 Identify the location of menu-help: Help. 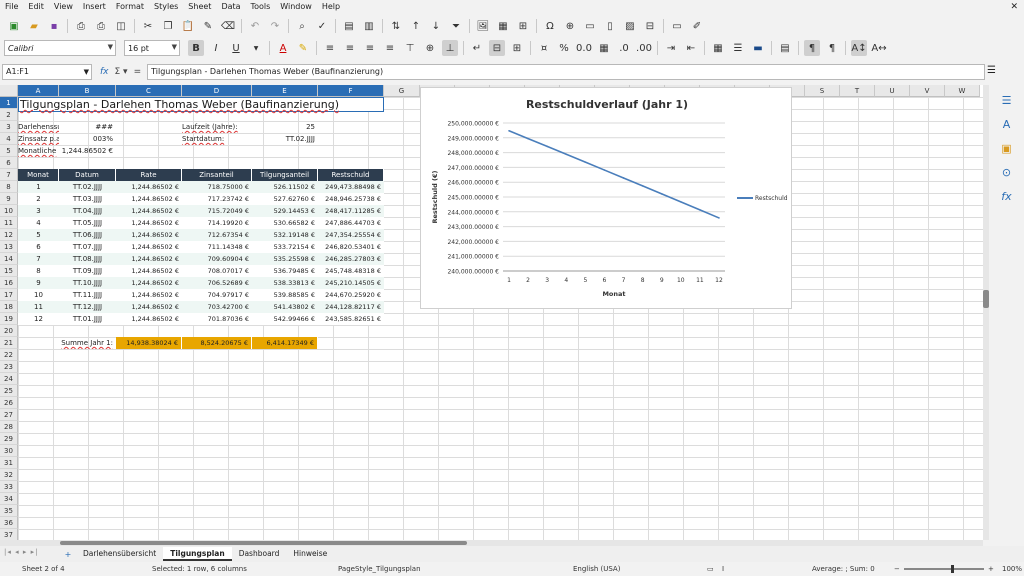
(331, 7).